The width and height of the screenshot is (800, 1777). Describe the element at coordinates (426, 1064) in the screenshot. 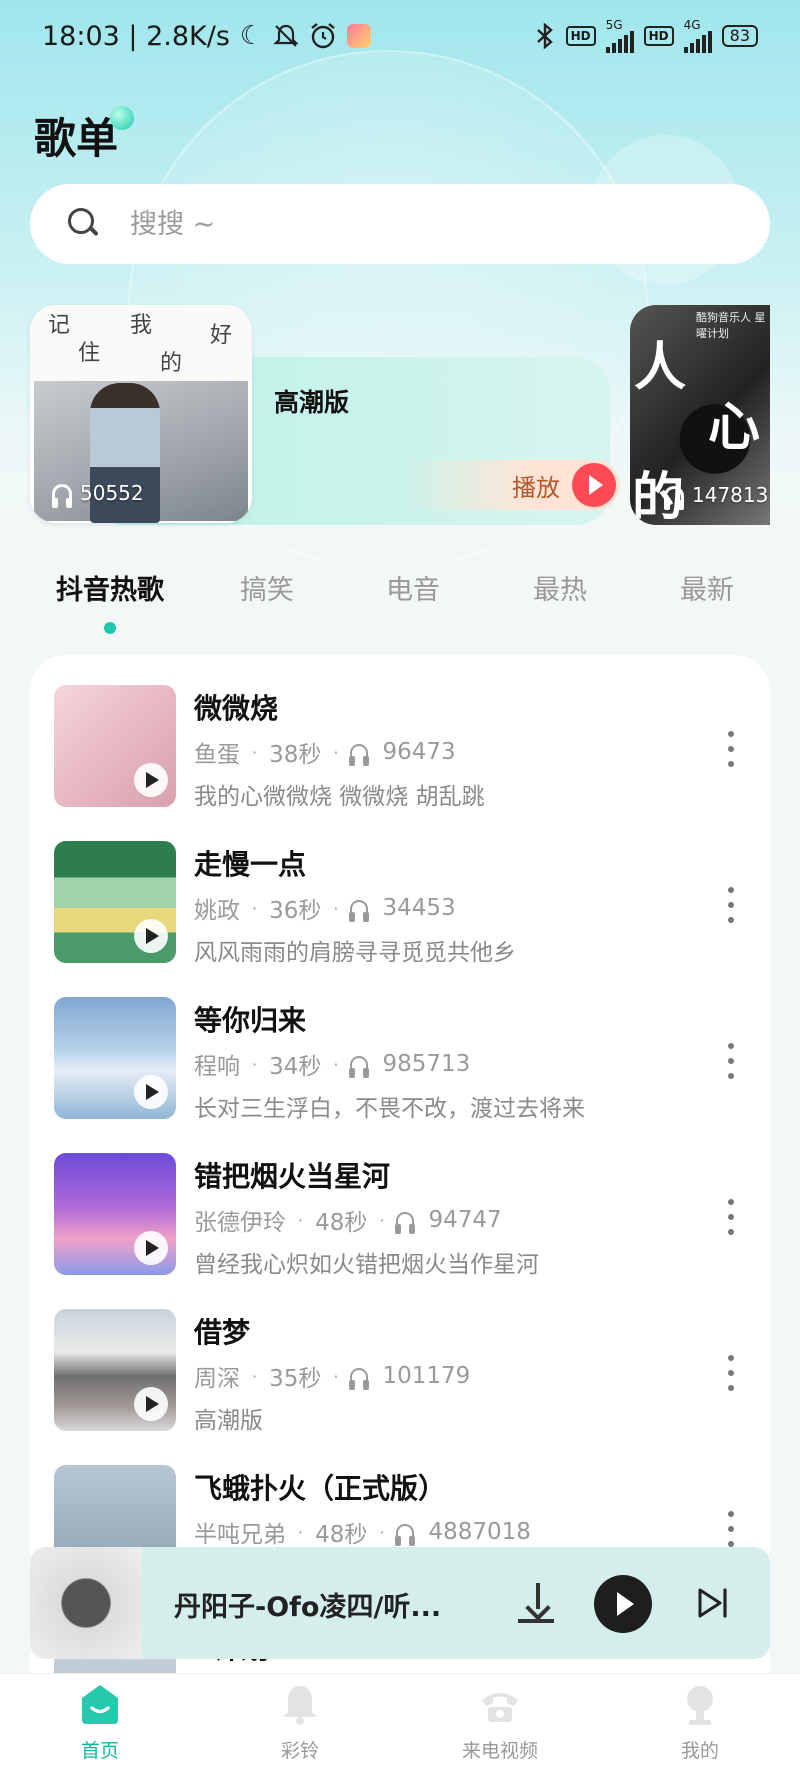

I see `song-plays: 985713` at that location.